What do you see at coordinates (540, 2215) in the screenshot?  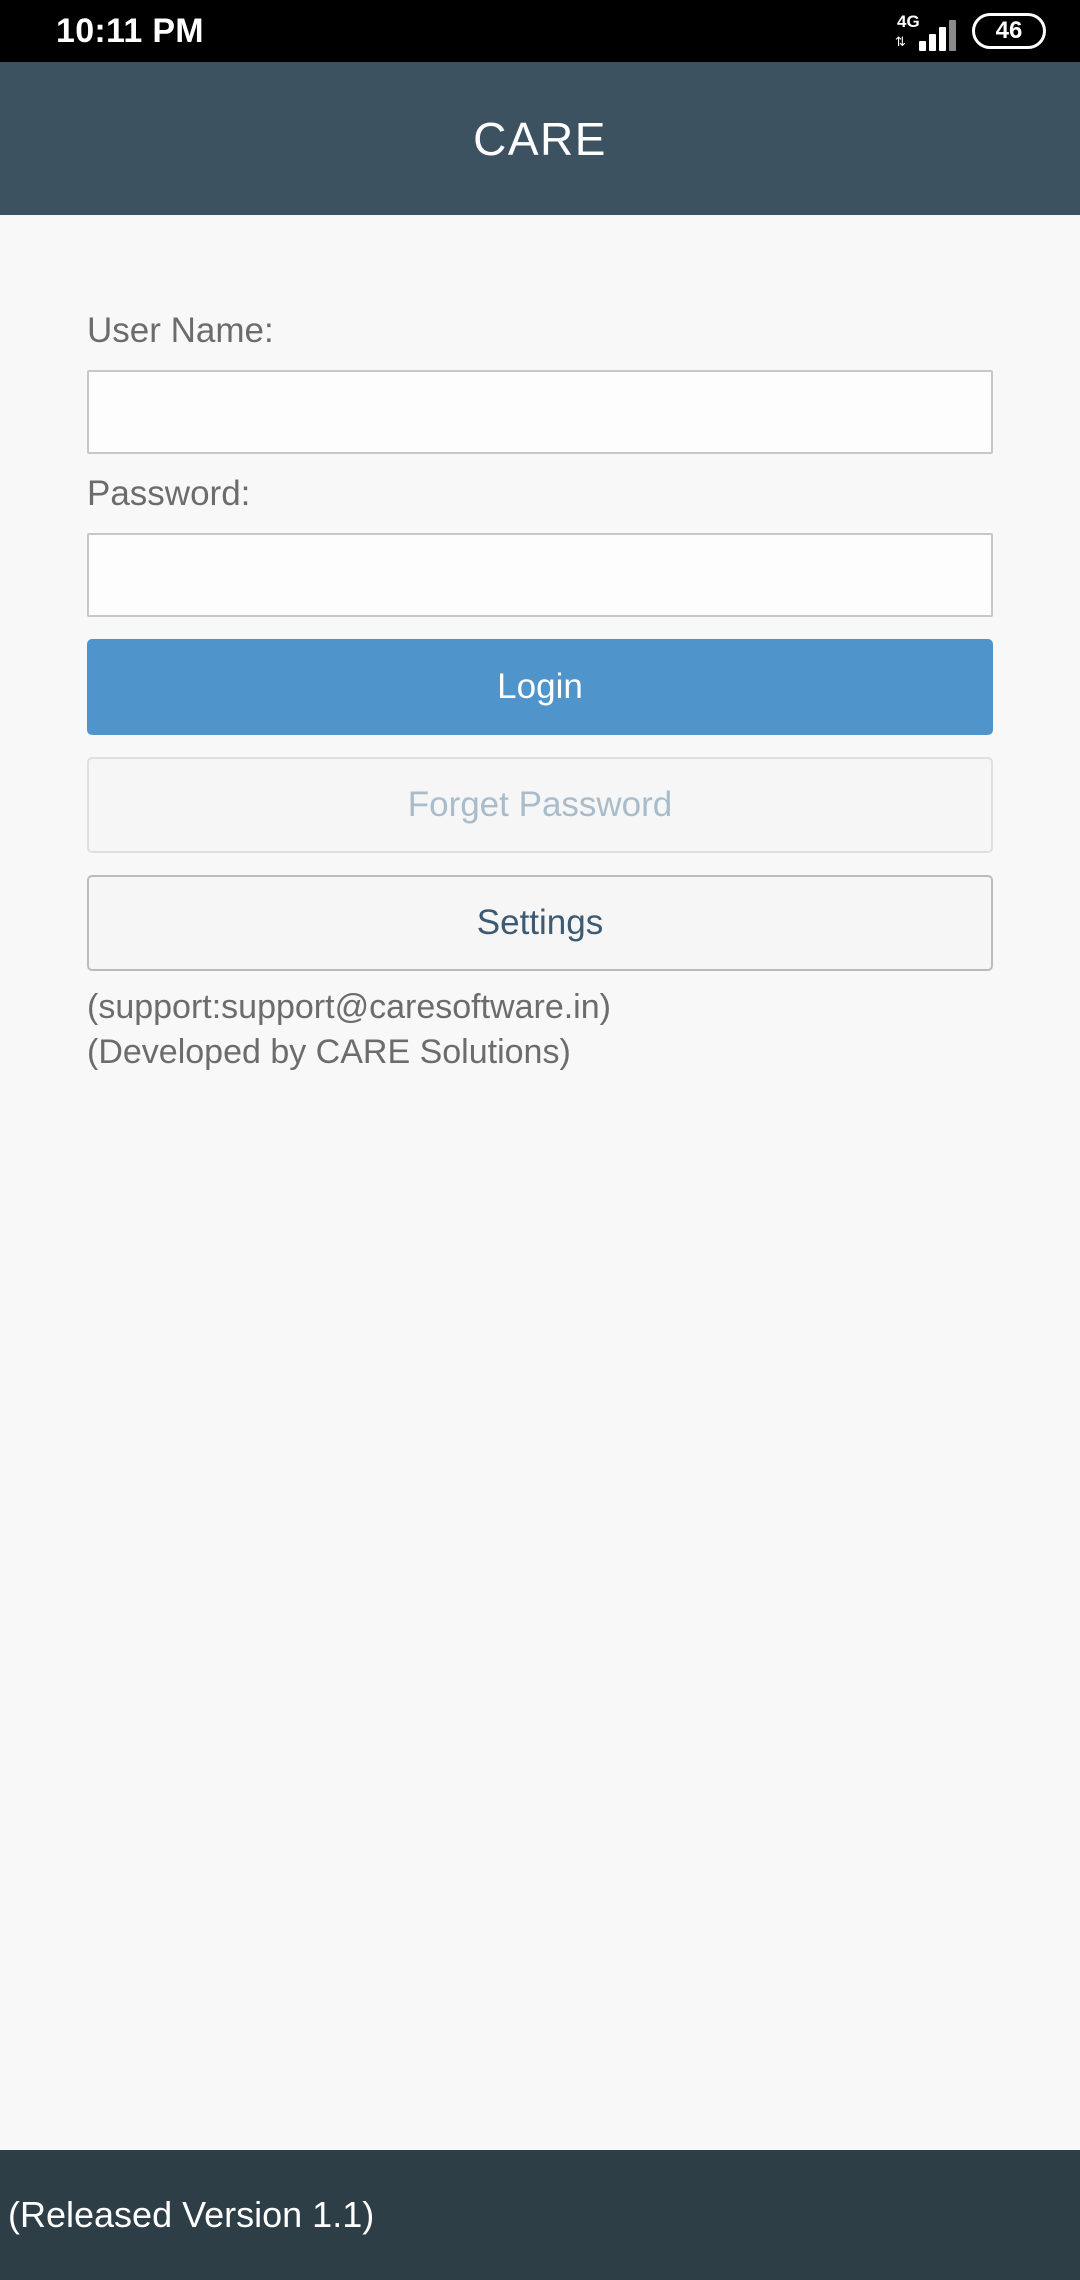 I see `footer-bar: (Released Version 1.1)` at bounding box center [540, 2215].